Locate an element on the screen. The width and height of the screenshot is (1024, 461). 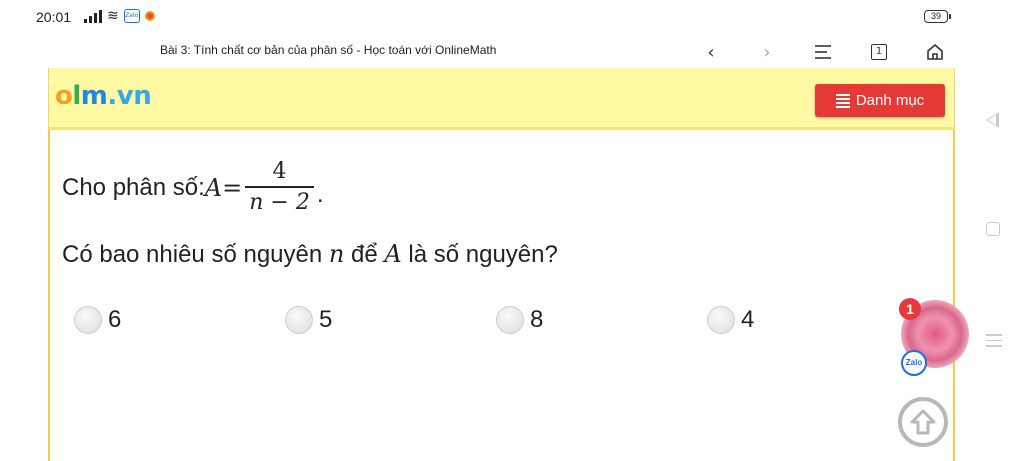
forward-icon: › is located at coordinates (767, 52).